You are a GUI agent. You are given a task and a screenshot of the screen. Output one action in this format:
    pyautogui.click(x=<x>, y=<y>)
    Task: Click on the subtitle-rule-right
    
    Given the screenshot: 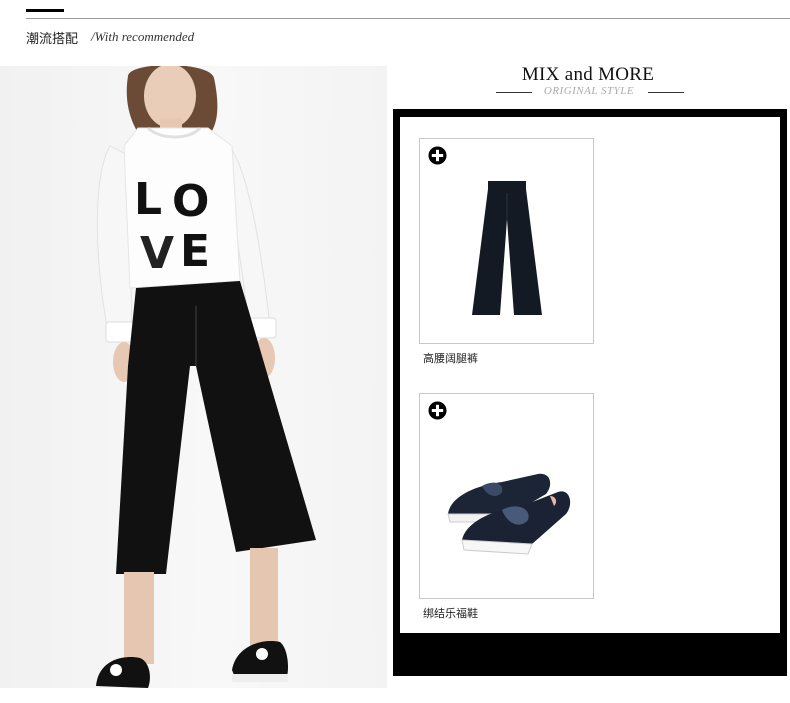 What is the action you would take?
    pyautogui.click(x=666, y=92)
    